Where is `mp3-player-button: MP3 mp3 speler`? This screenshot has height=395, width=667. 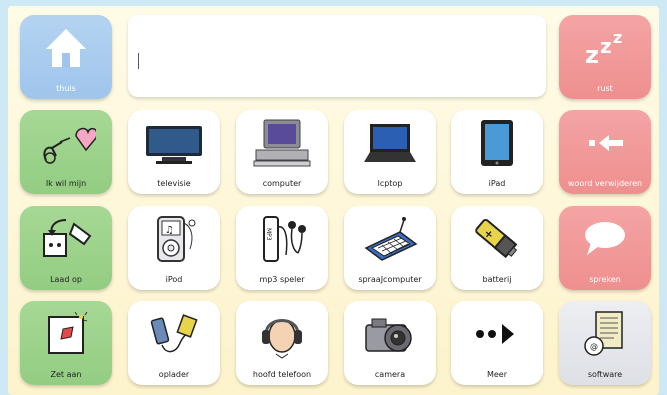 mp3-player-button: MP3 mp3 speler is located at coordinates (282, 248).